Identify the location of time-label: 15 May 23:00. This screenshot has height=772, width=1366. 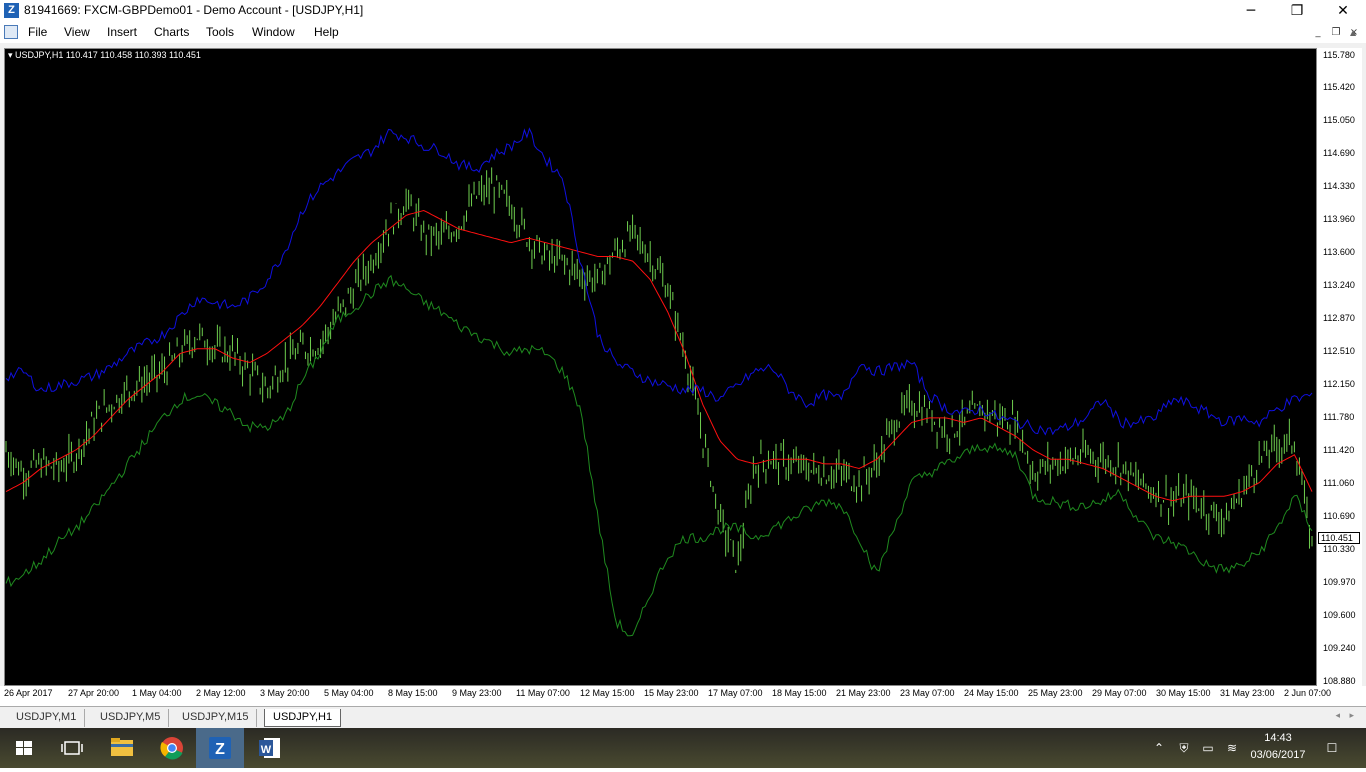
(671, 693).